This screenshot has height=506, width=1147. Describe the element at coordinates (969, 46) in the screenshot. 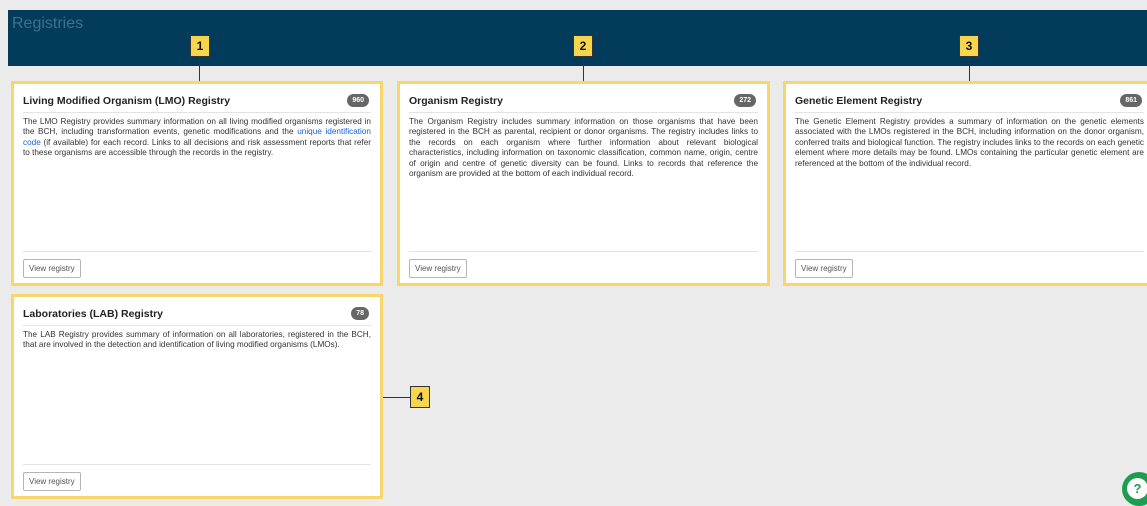

I see `callout-3: 3` at that location.